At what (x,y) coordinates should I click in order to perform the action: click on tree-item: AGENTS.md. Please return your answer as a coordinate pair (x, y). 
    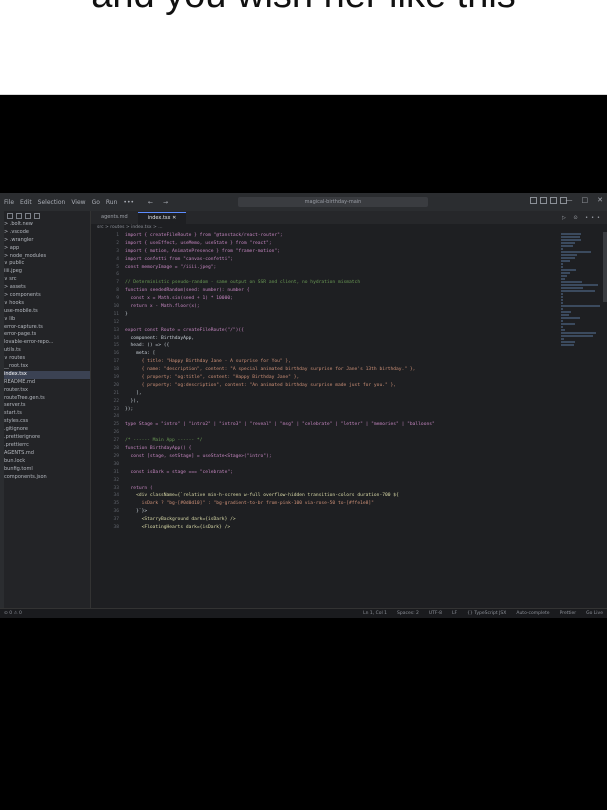
    Looking at the image, I should click on (47, 454).